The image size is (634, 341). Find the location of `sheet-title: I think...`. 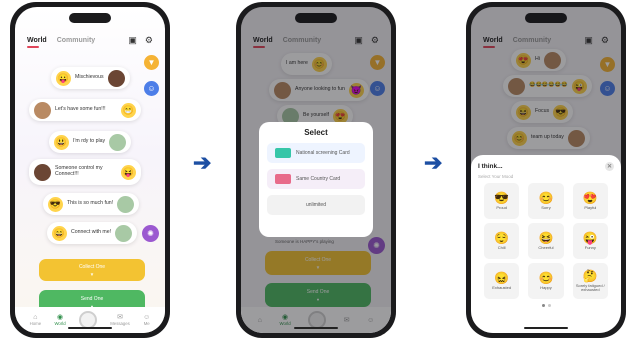

sheet-title: I think... is located at coordinates (490, 166).